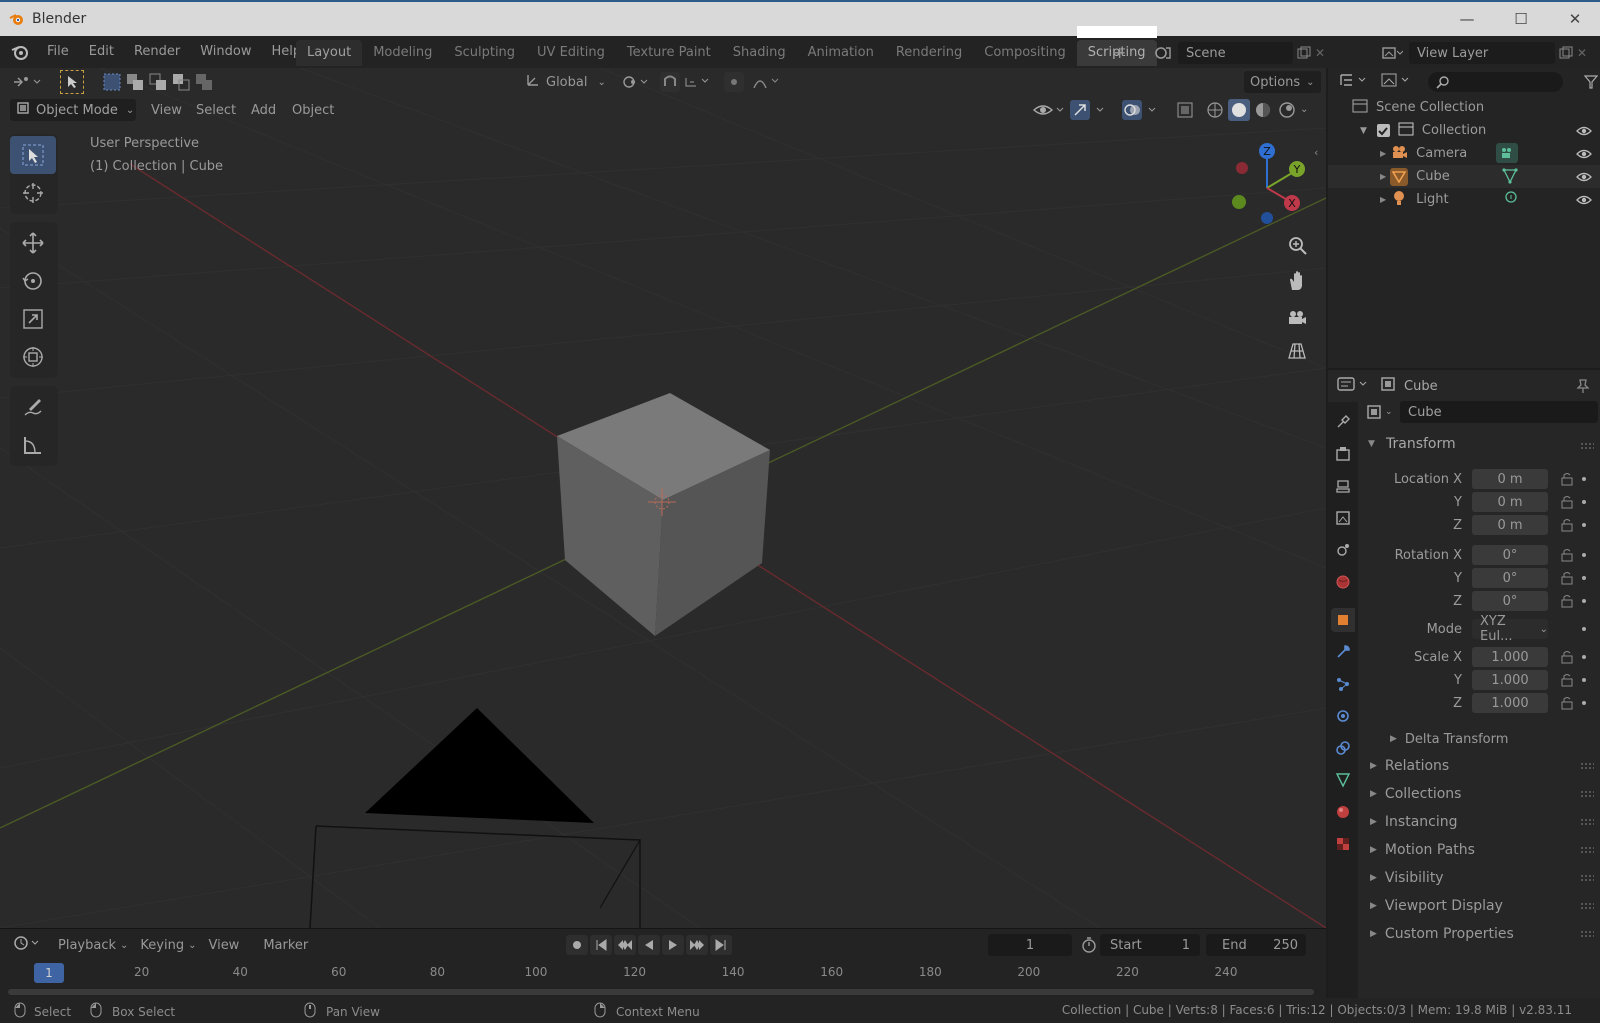 The height and width of the screenshot is (1023, 1600). Describe the element at coordinates (1591, 84) in the screenshot. I see `filter-icon` at that location.